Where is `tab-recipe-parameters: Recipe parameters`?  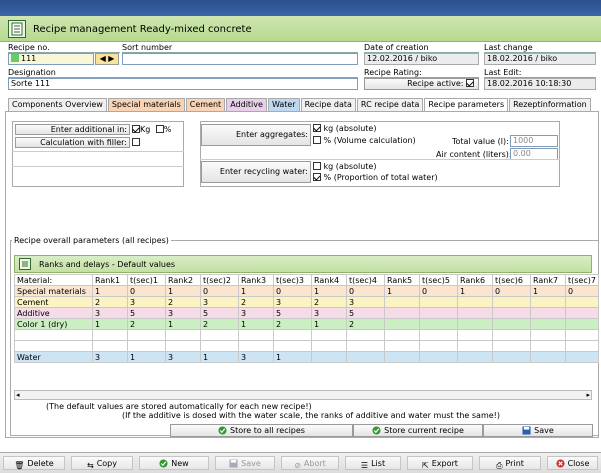
tab-recipe-parameters: Recipe parameters is located at coordinates (466, 104).